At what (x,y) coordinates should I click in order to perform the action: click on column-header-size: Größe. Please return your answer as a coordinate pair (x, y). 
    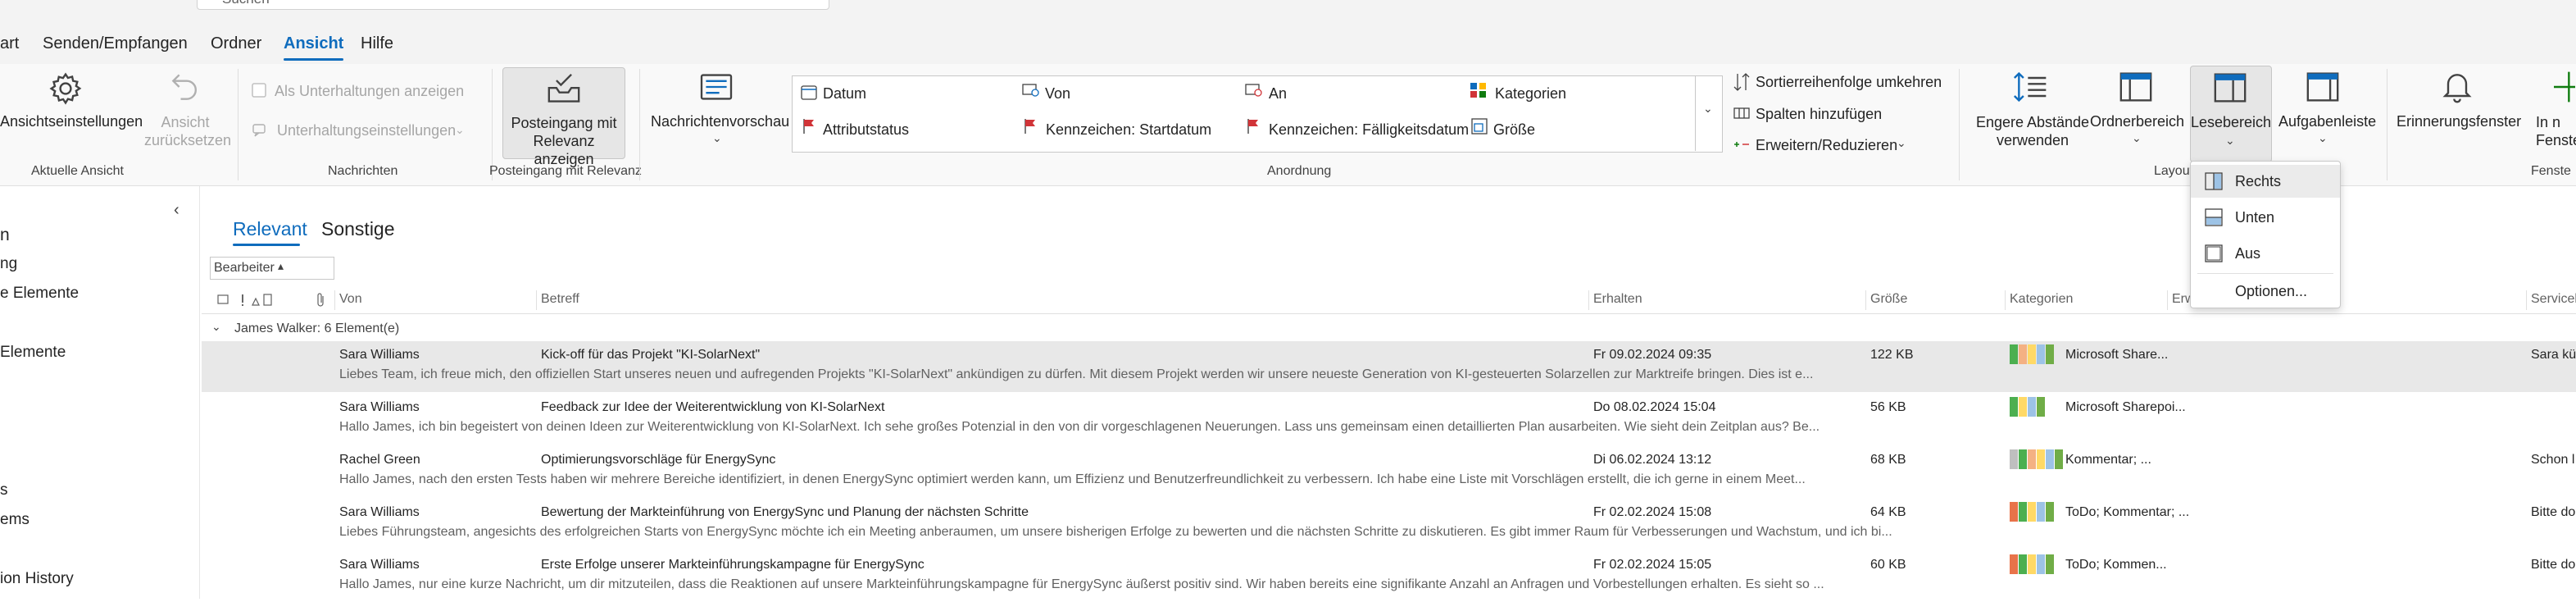
    Looking at the image, I should click on (1888, 299).